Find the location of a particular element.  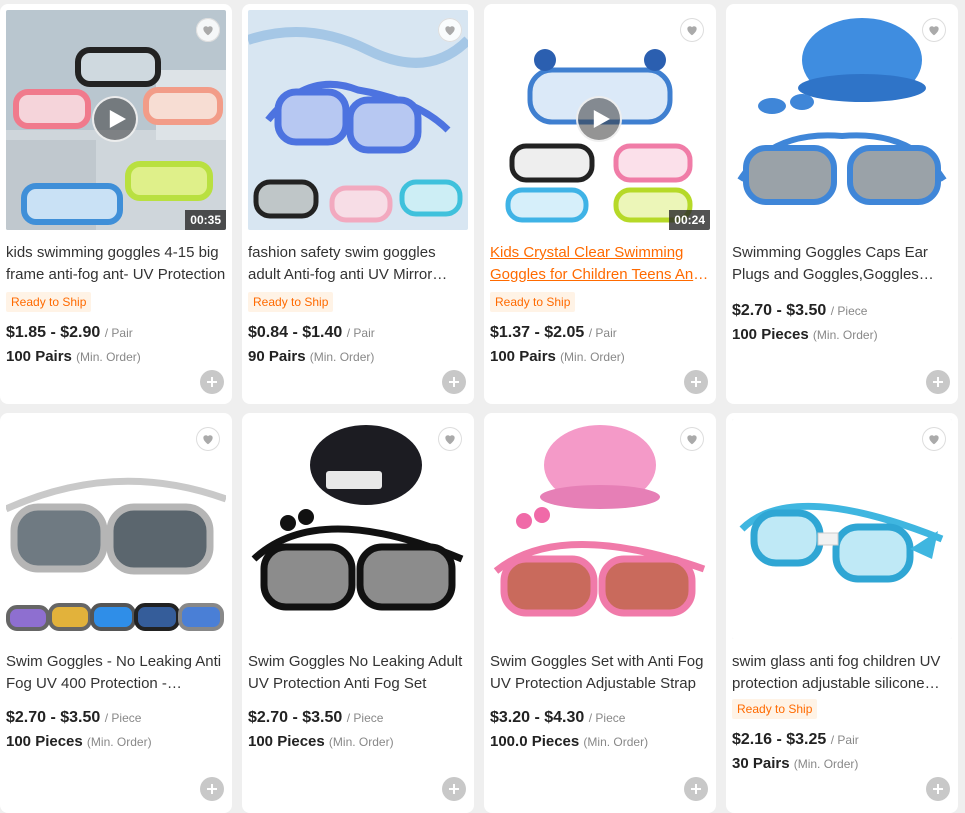

min-order-quantity: 90 Pairs (Min. Order) is located at coordinates (311, 356).